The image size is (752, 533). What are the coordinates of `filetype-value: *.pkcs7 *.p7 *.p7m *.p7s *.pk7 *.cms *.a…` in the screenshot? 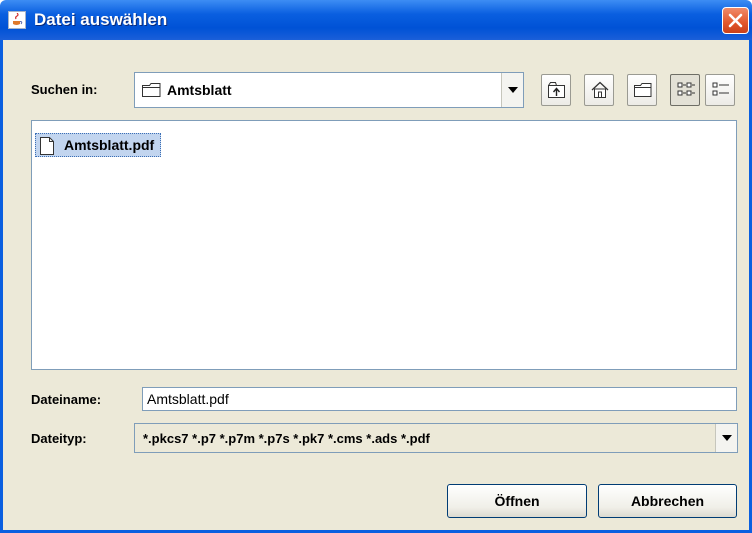 It's located at (286, 438).